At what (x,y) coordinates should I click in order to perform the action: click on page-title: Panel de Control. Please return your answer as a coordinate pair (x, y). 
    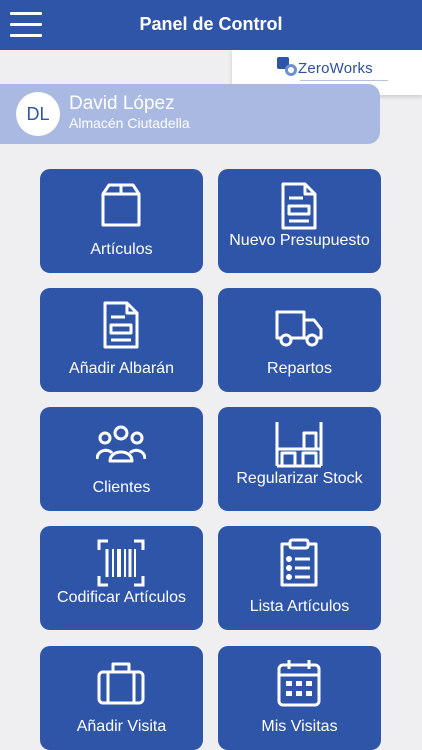
    Looking at the image, I should click on (211, 24).